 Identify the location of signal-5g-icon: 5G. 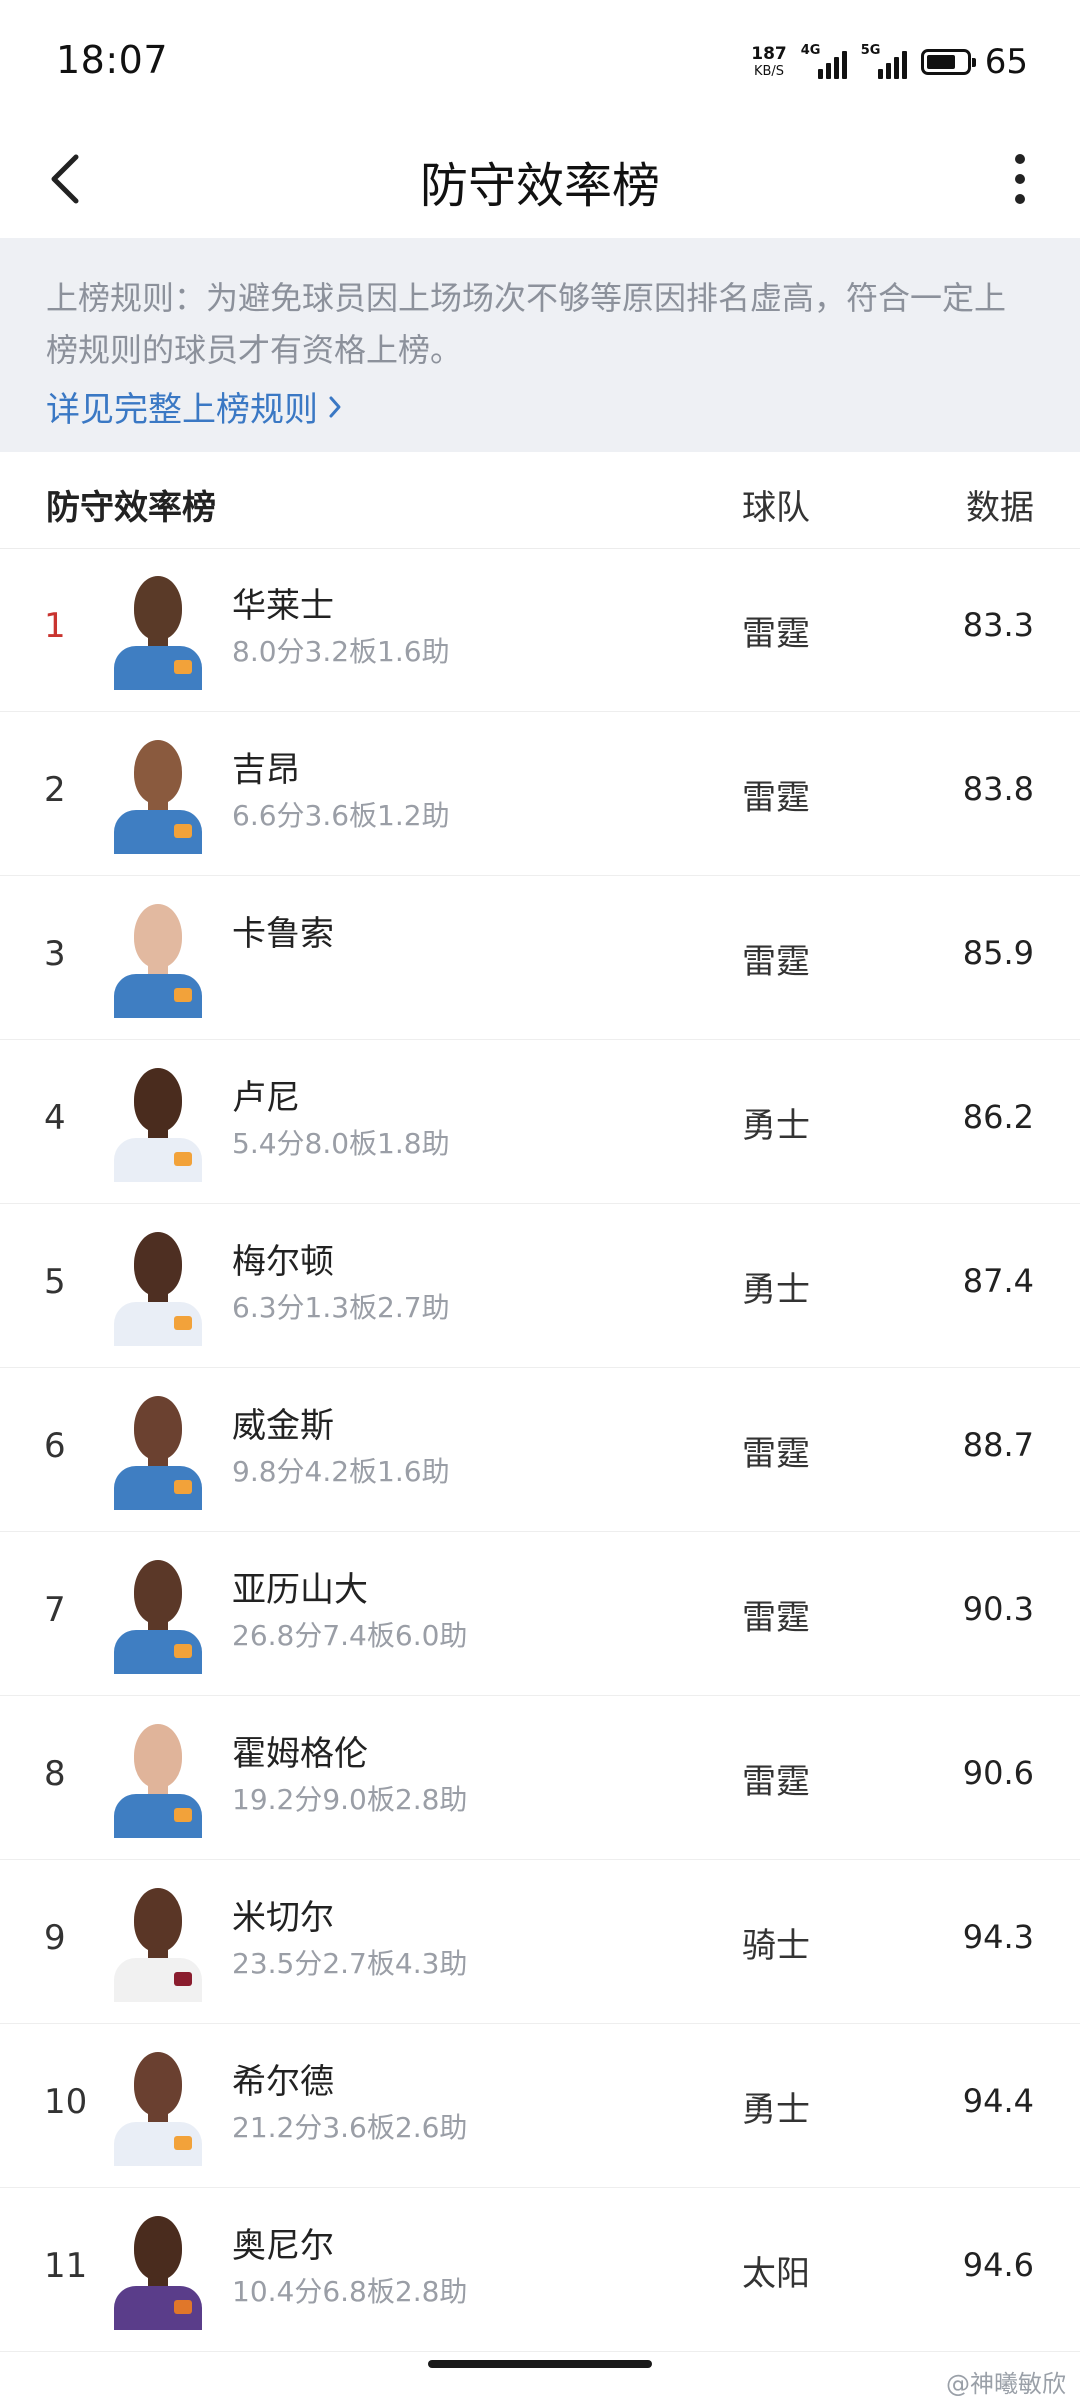
(884, 61).